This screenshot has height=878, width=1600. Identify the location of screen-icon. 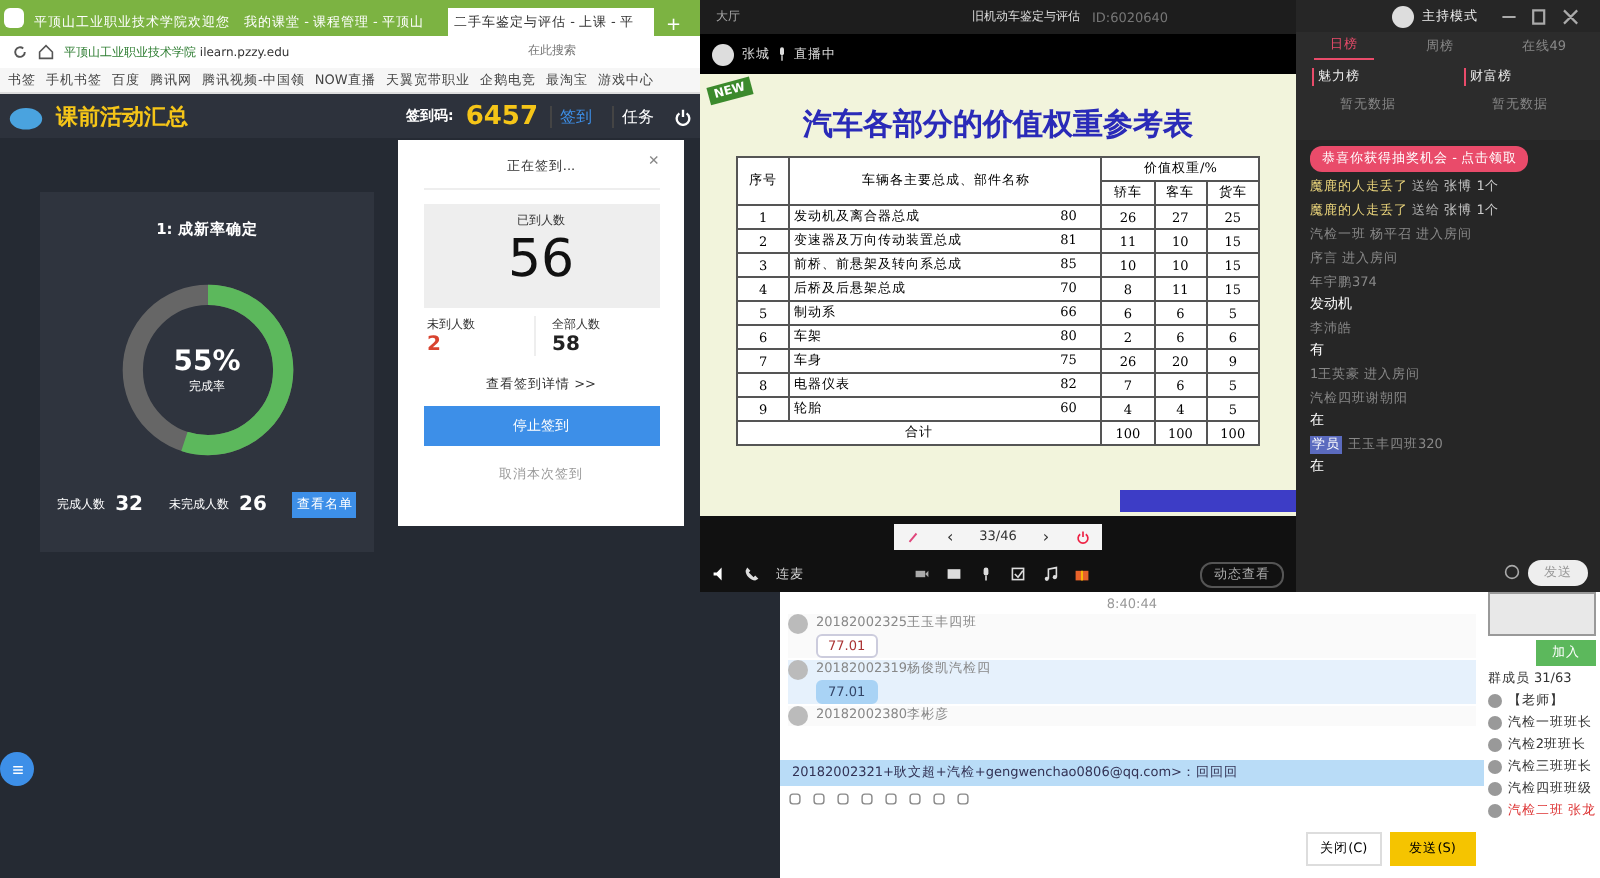
(954, 574).